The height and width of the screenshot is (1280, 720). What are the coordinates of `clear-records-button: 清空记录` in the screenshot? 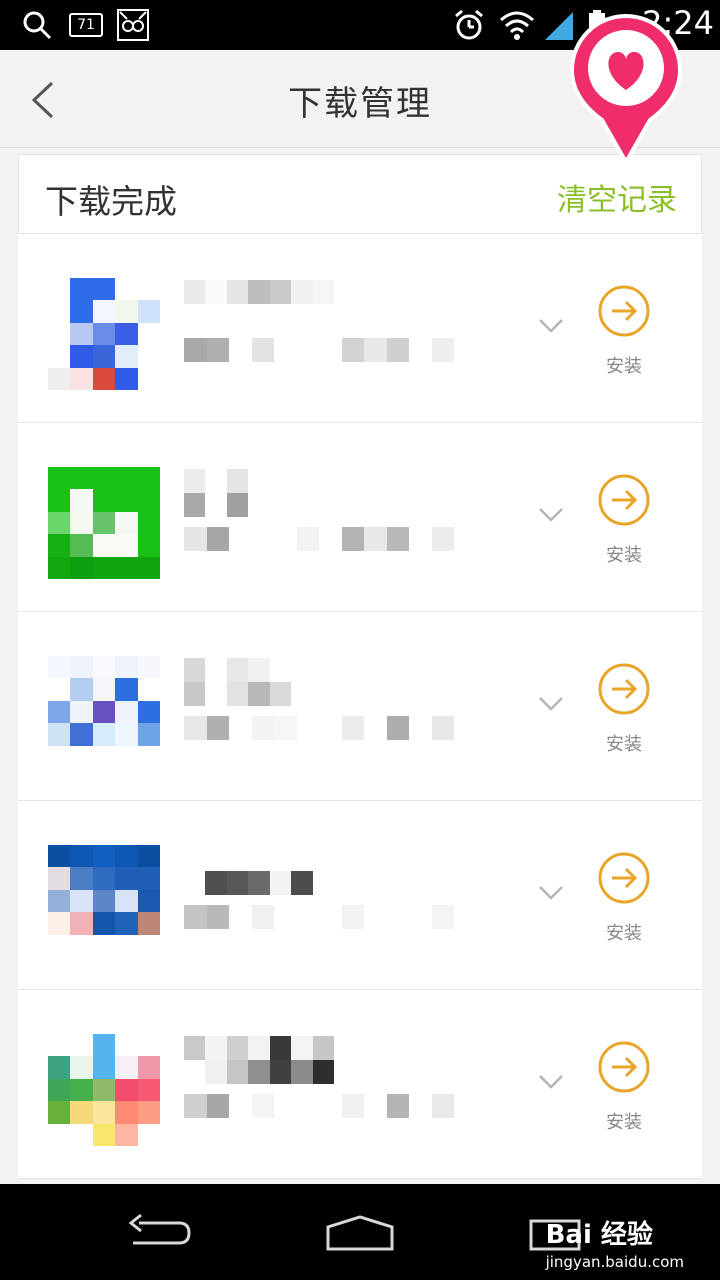 It's located at (617, 197).